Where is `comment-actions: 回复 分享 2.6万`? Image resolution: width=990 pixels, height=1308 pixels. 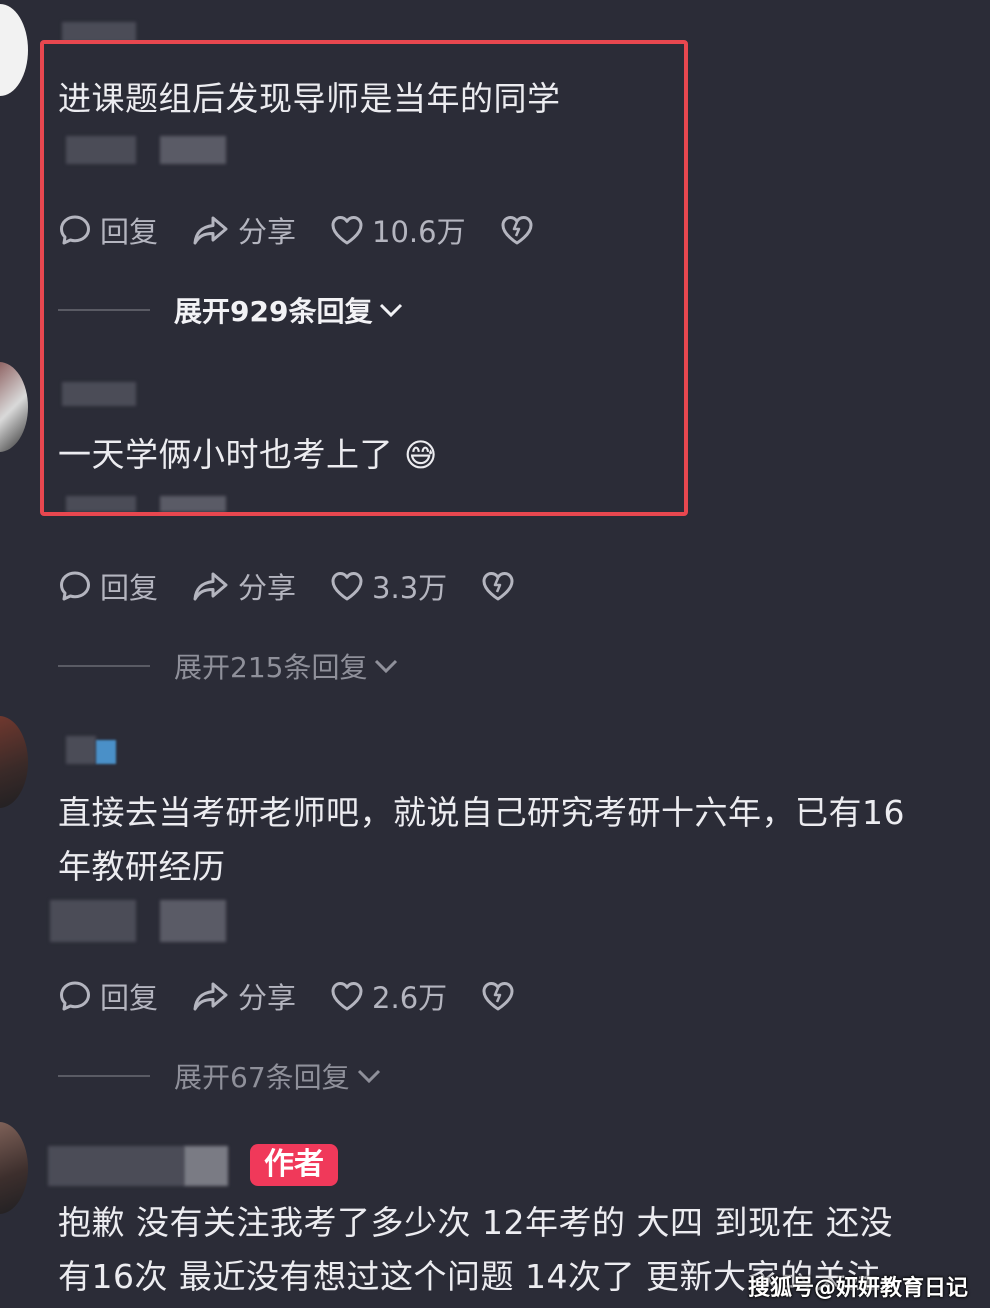
comment-actions: 回复 分享 2.6万 is located at coordinates (307, 996).